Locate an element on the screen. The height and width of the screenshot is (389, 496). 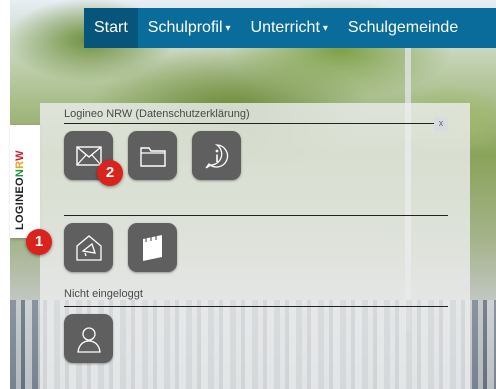
megaphone-icon is located at coordinates (88, 247).